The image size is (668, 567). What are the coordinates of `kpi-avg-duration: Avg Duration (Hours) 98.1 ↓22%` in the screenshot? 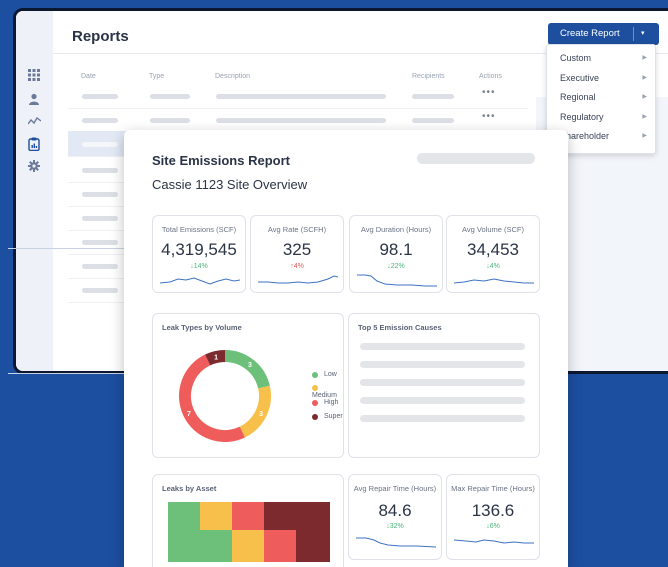 It's located at (396, 254).